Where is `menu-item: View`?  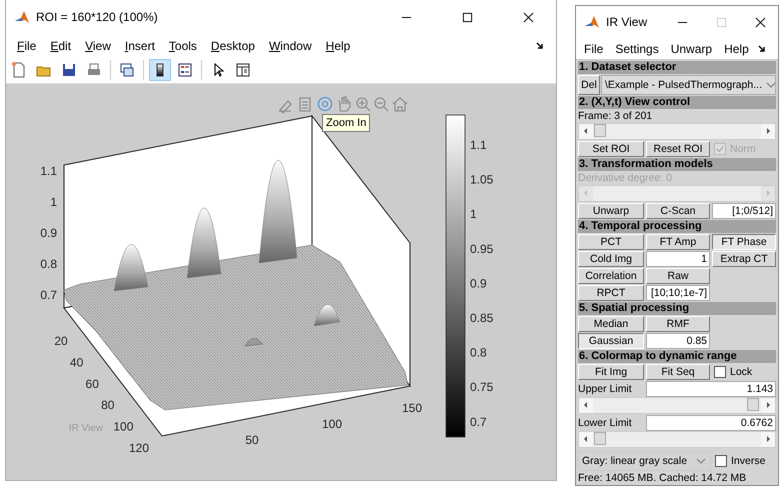
menu-item: View is located at coordinates (98, 45).